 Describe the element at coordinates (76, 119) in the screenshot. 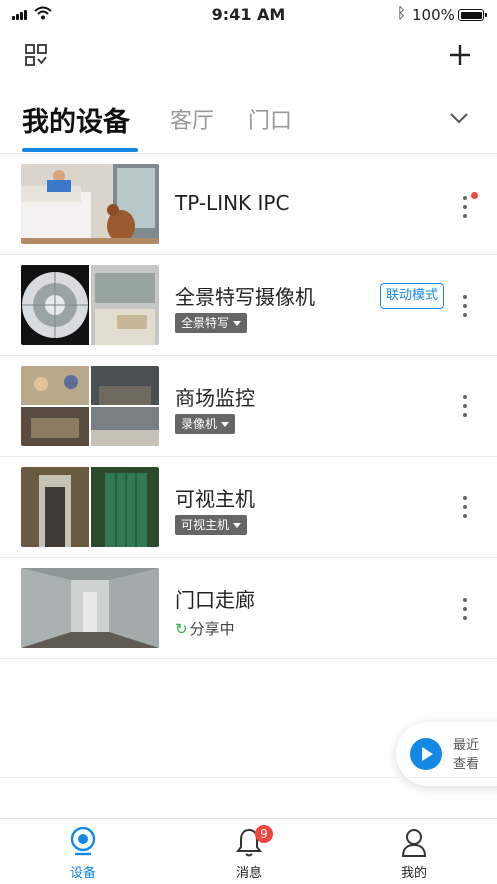

I see `tab-my-devices: 我的设备` at that location.